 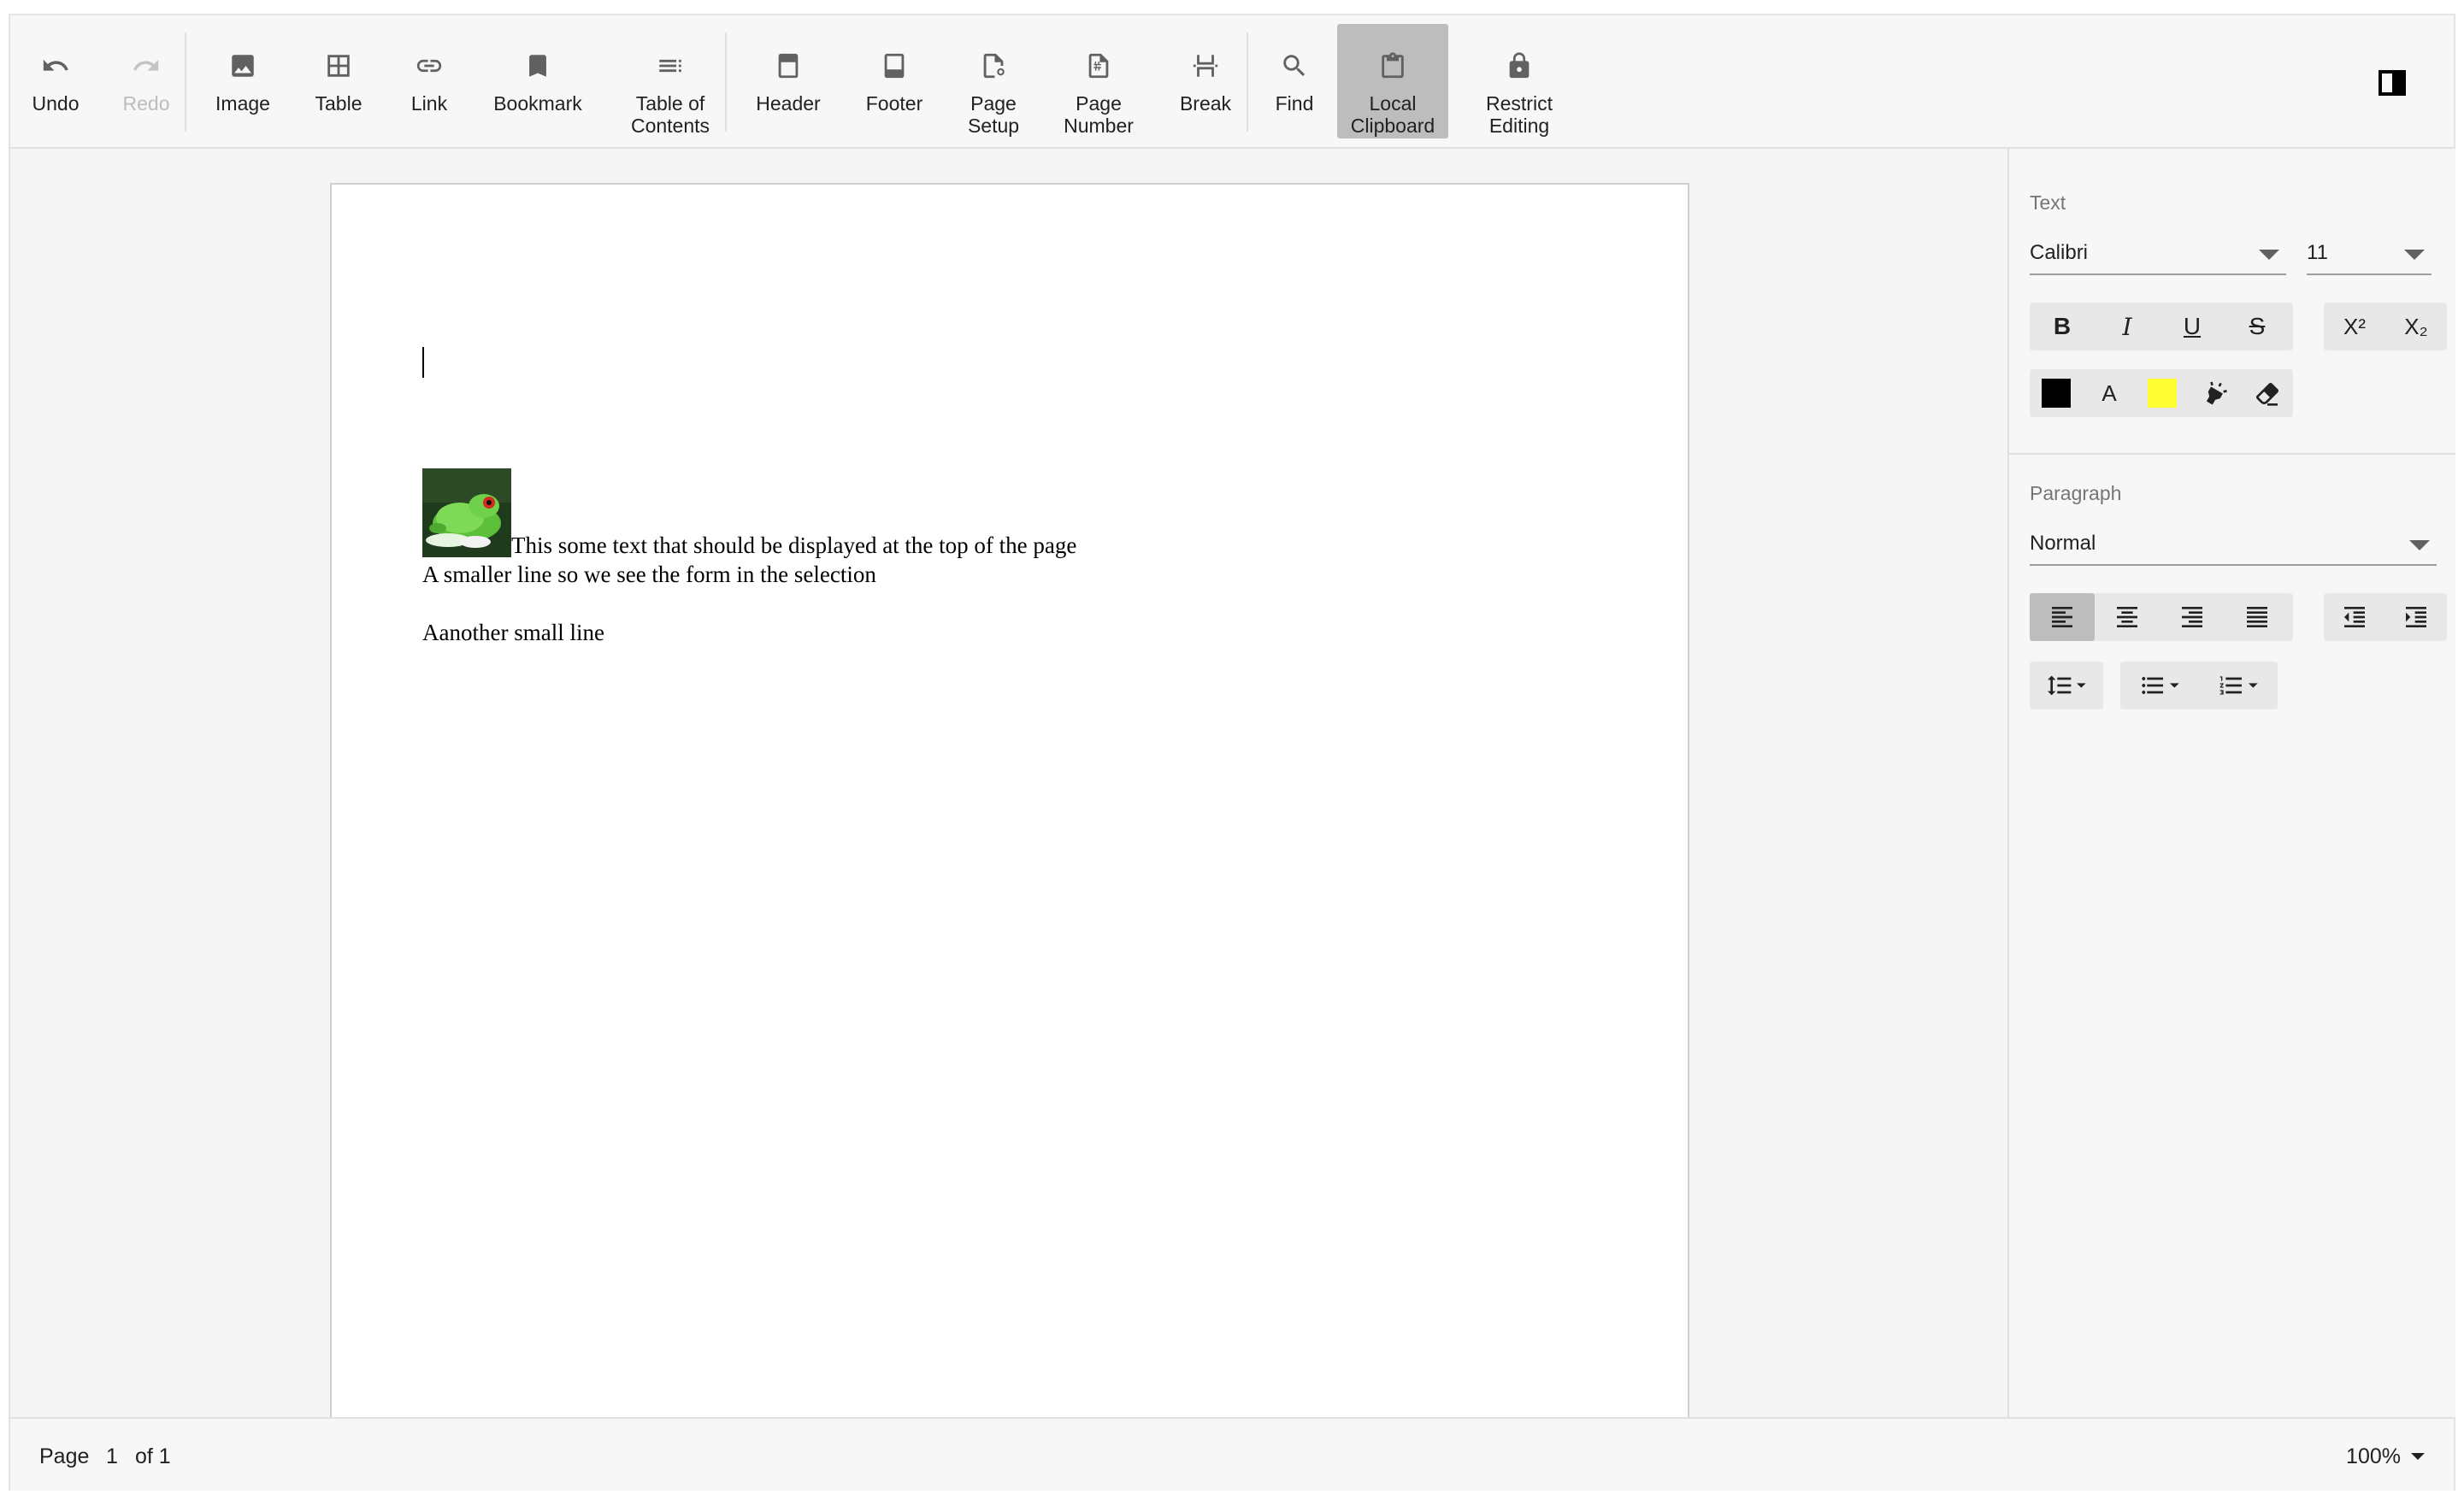 I want to click on zoom-dropdown: 100%, so click(x=2373, y=1456).